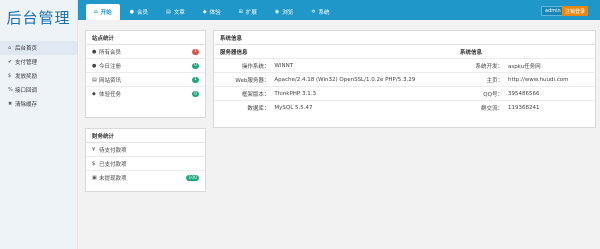  What do you see at coordinates (145, 94) in the screenshot?
I see `stat-row-tasks: ◆ 体验任务 0` at bounding box center [145, 94].